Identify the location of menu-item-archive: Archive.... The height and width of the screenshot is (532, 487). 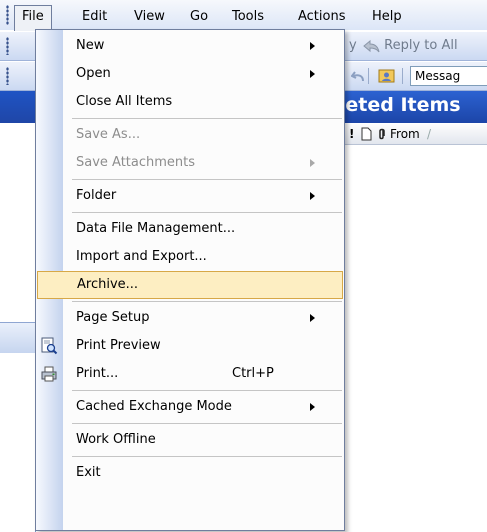
(190, 285).